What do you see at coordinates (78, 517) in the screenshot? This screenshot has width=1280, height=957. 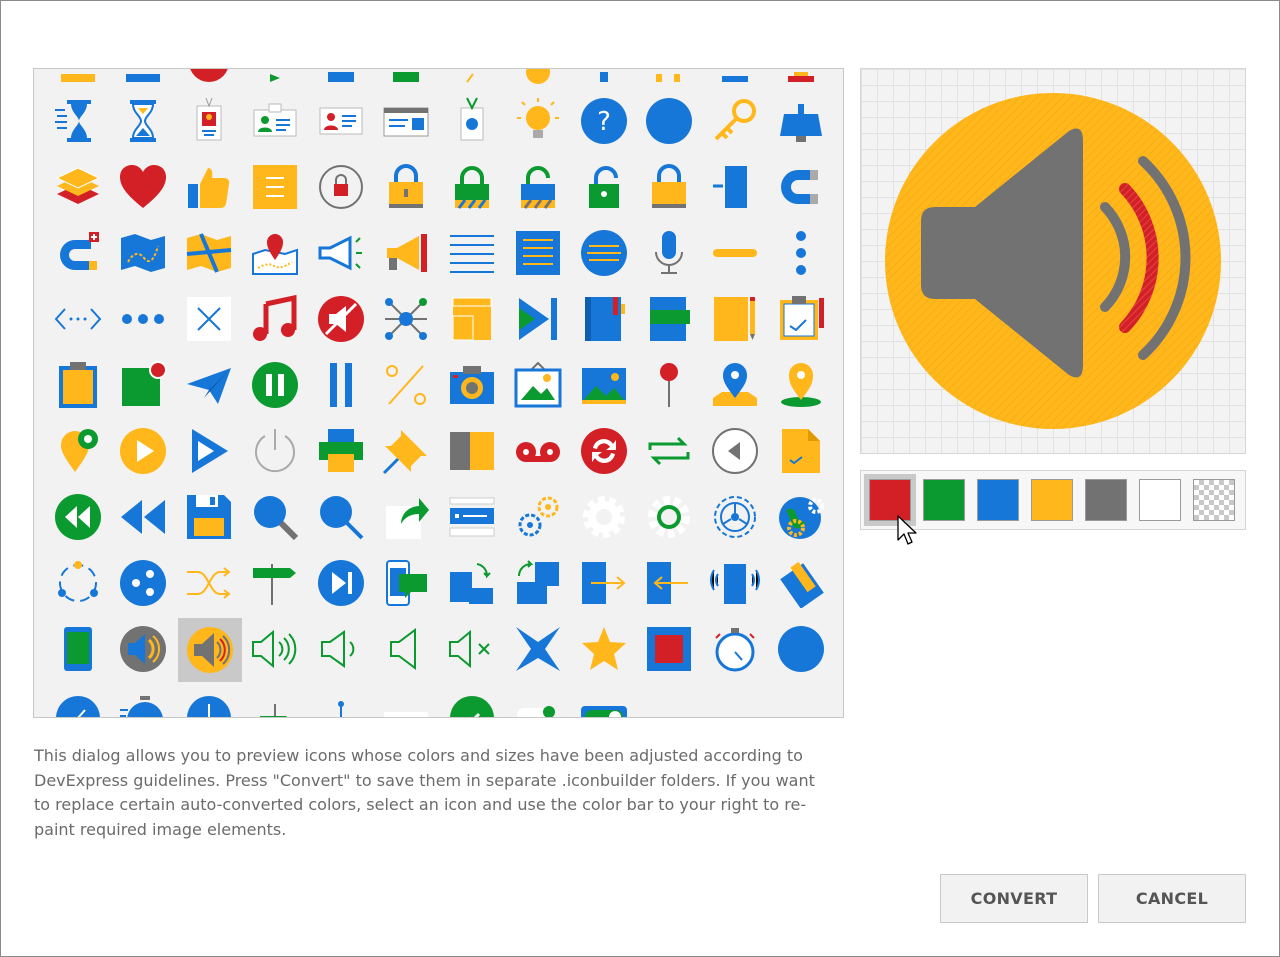 I see `rewind-circle-icon` at bounding box center [78, 517].